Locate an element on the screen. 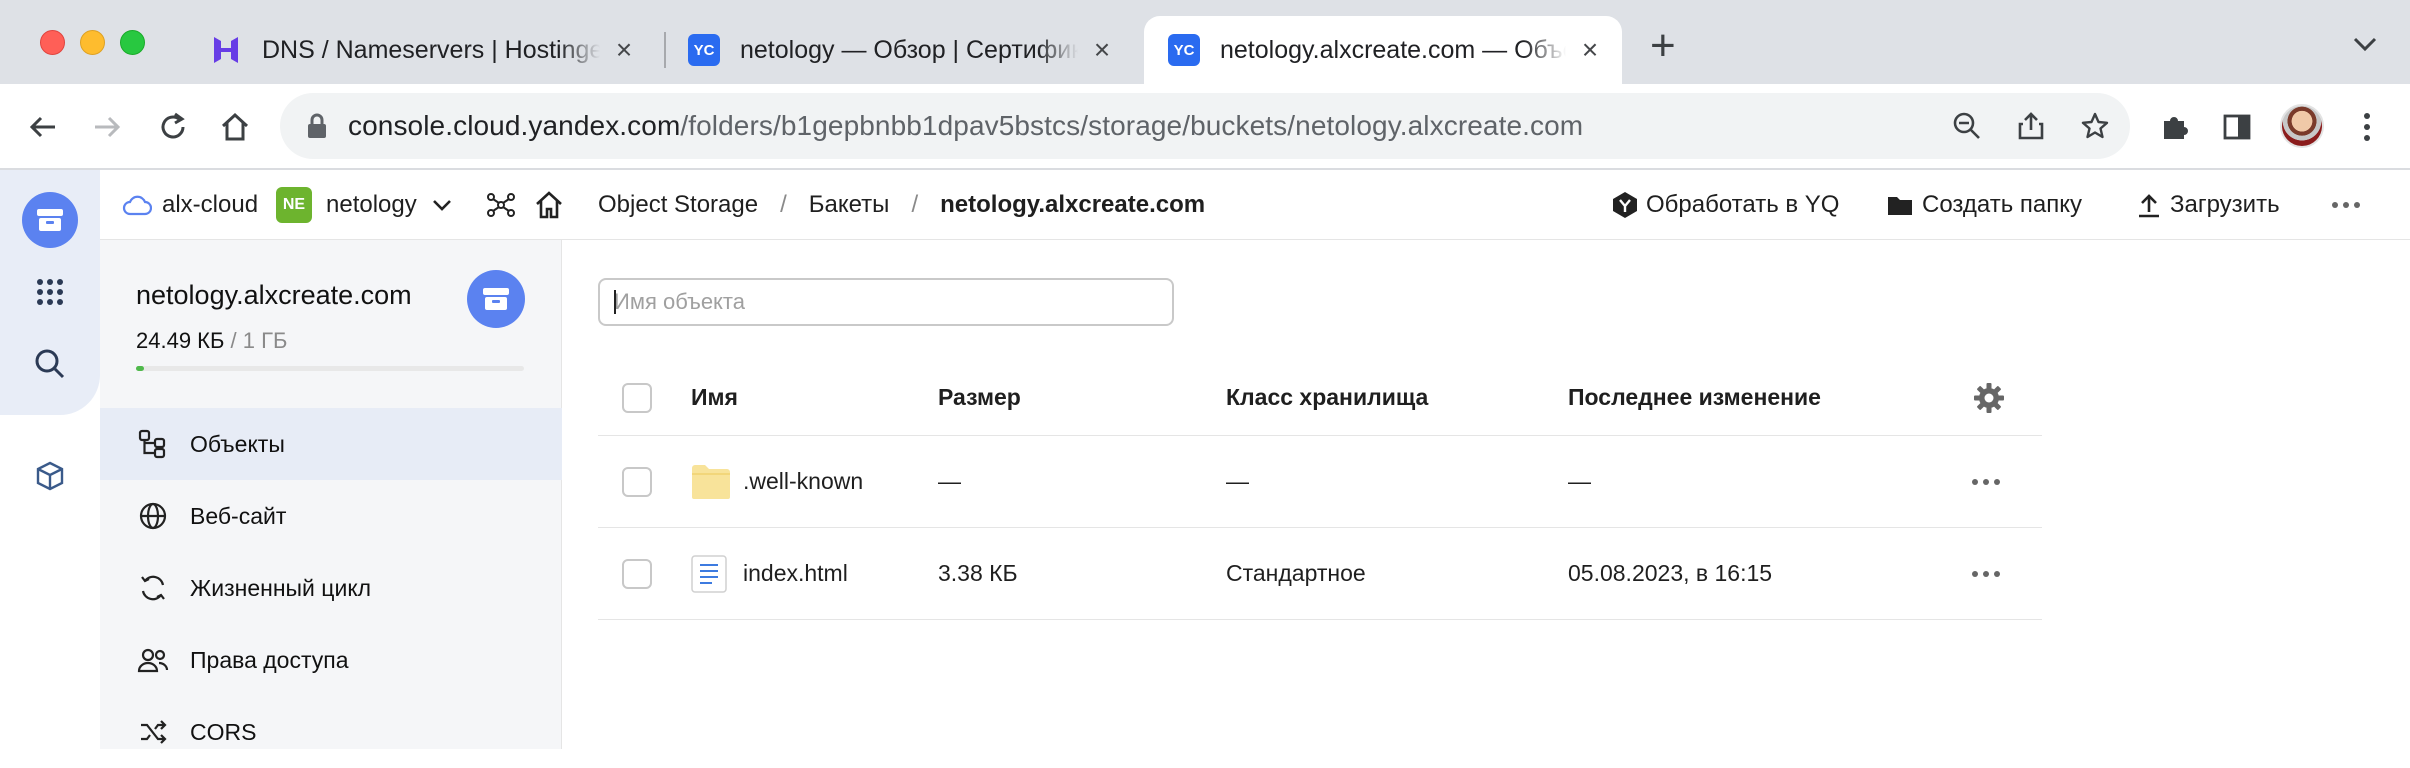  bucket-usage-bar is located at coordinates (330, 368).